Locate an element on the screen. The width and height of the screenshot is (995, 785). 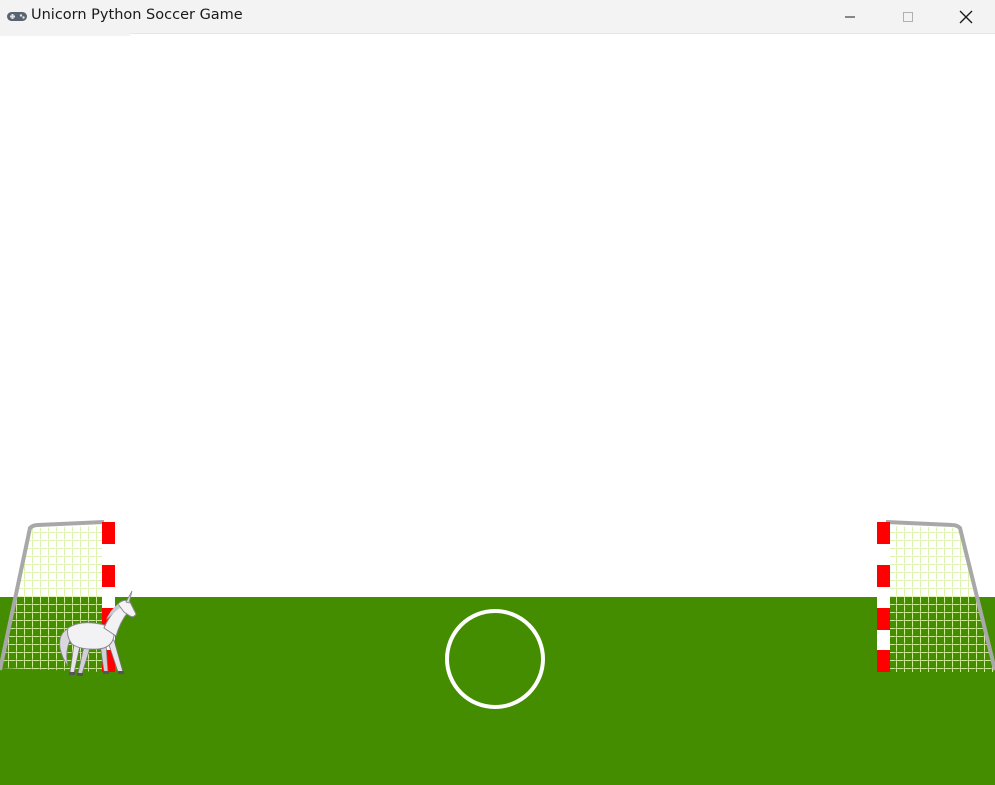
close-icon is located at coordinates (966, 16).